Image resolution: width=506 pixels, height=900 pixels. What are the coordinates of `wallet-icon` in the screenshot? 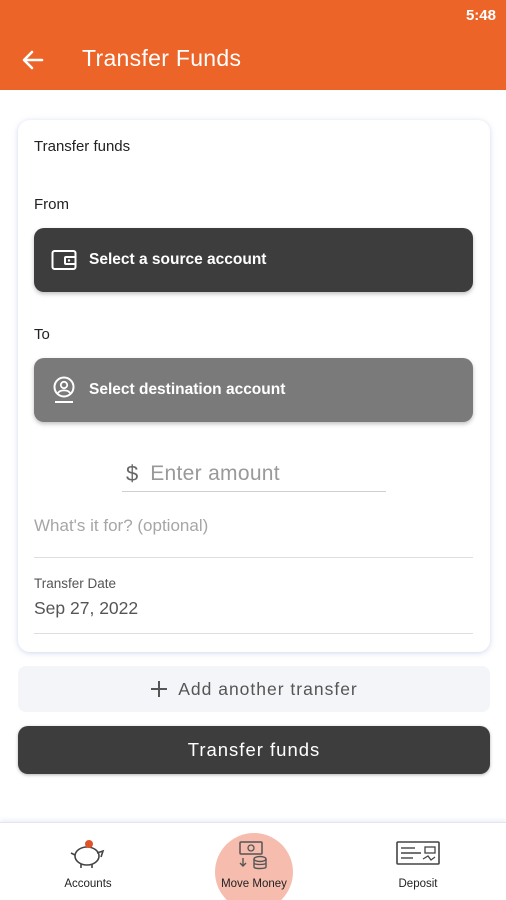 It's located at (64, 260).